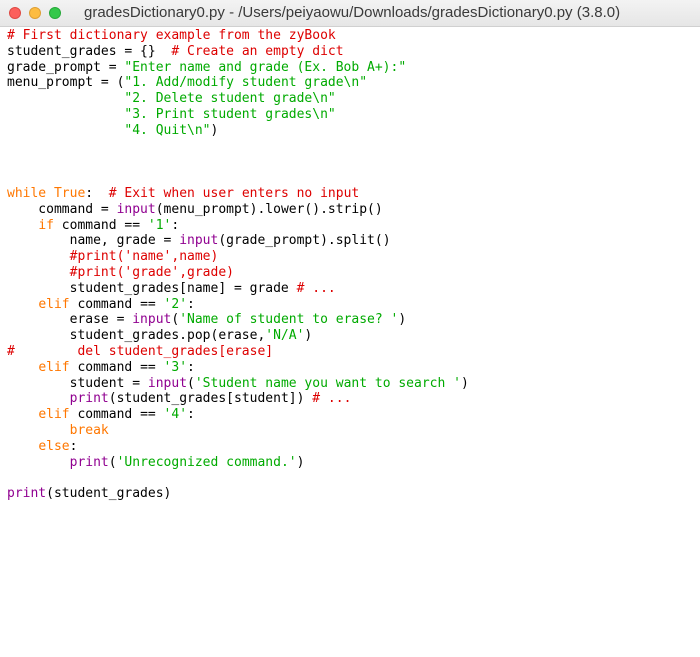  Describe the element at coordinates (234, 193) in the screenshot. I see `code-token: # Exit when user enters no input` at that location.